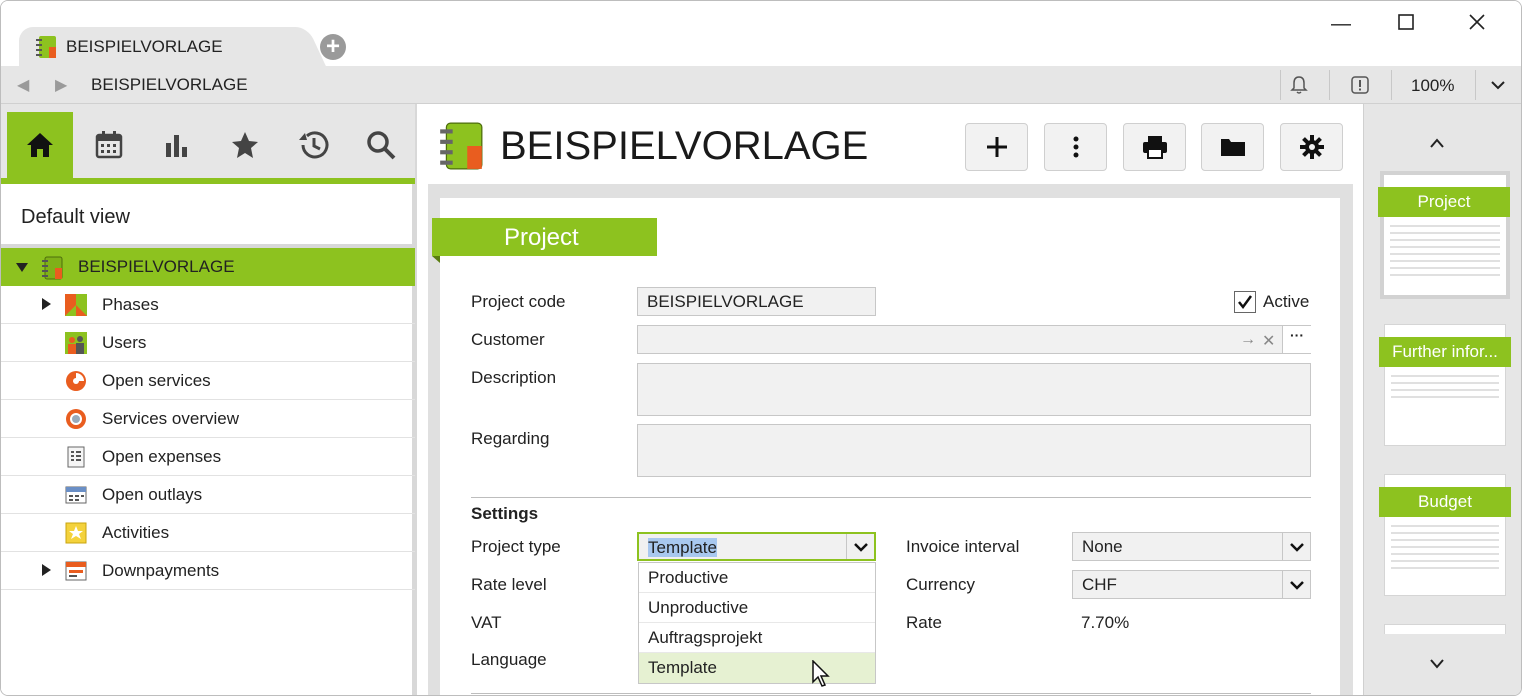 The height and width of the screenshot is (696, 1522). Describe the element at coordinates (333, 47) in the screenshot. I see `new-tab-icon: +` at that location.